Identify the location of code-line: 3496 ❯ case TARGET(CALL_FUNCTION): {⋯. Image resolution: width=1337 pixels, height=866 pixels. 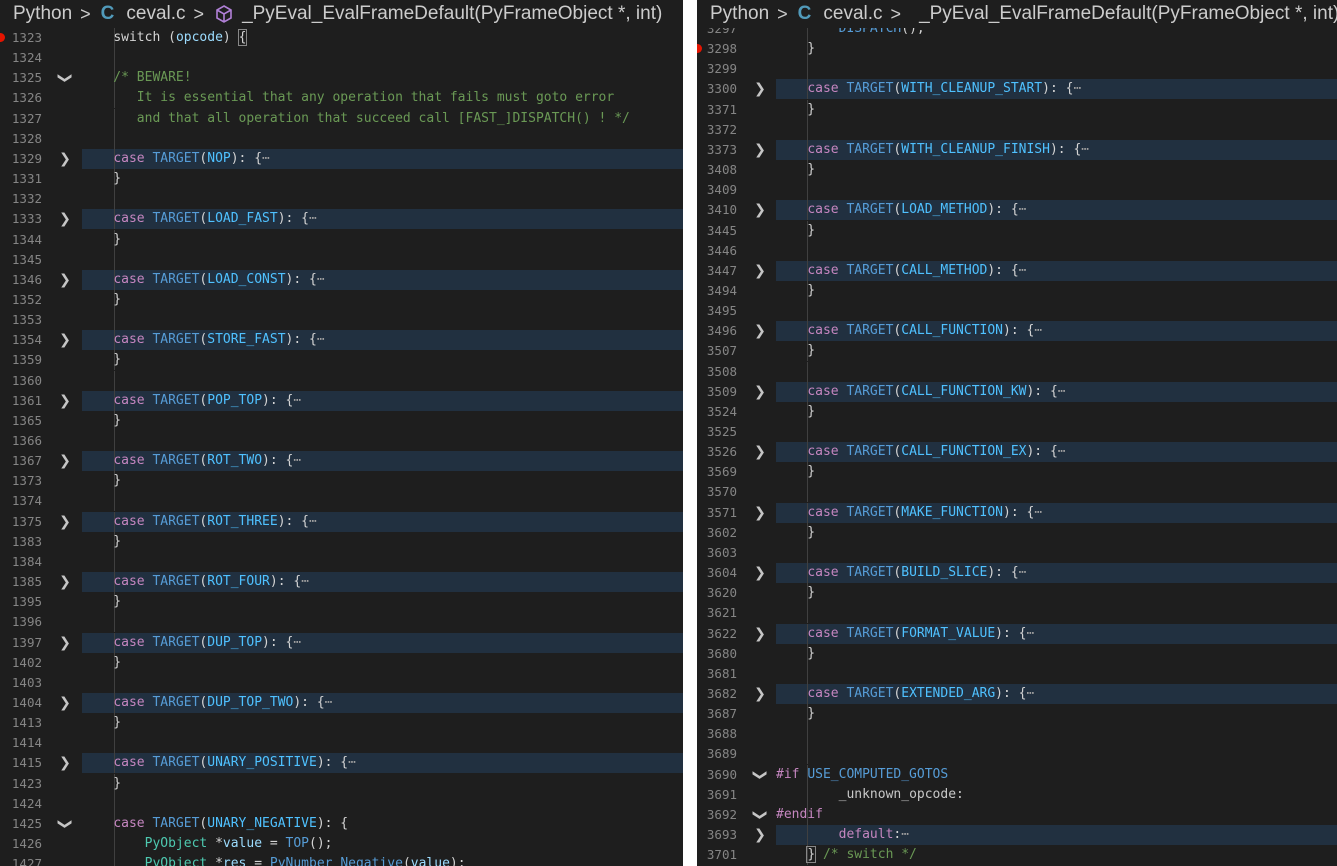
(1017, 331).